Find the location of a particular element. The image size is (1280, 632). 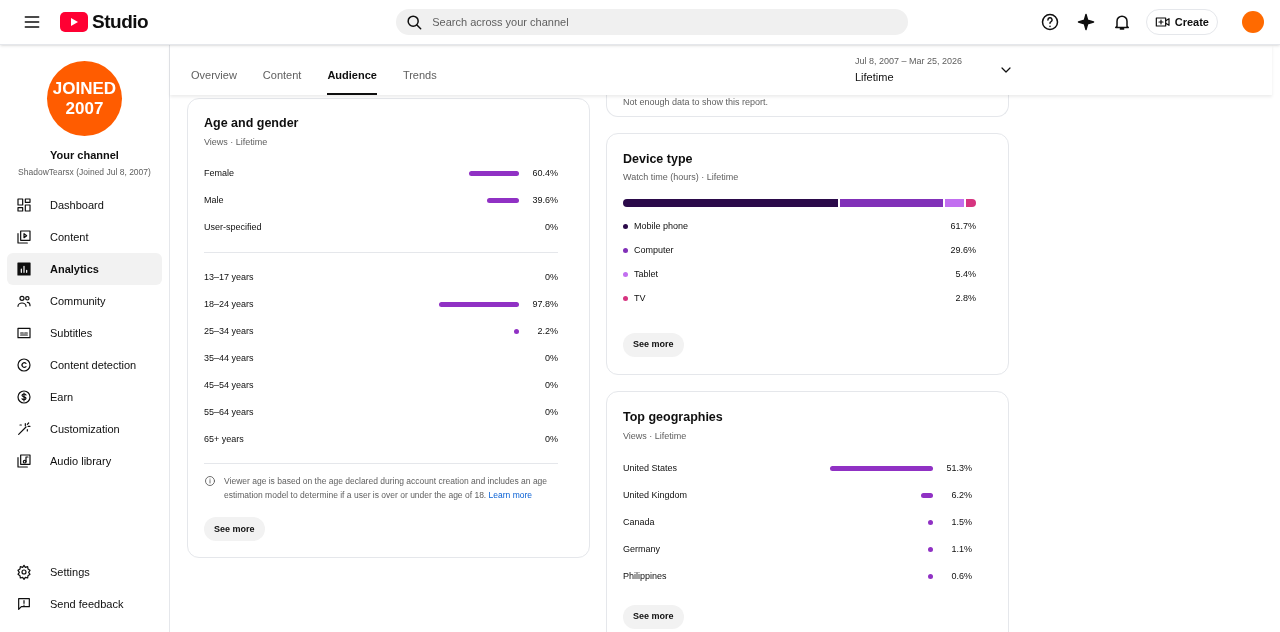

legend-value: 2.8% is located at coordinates (965, 298).